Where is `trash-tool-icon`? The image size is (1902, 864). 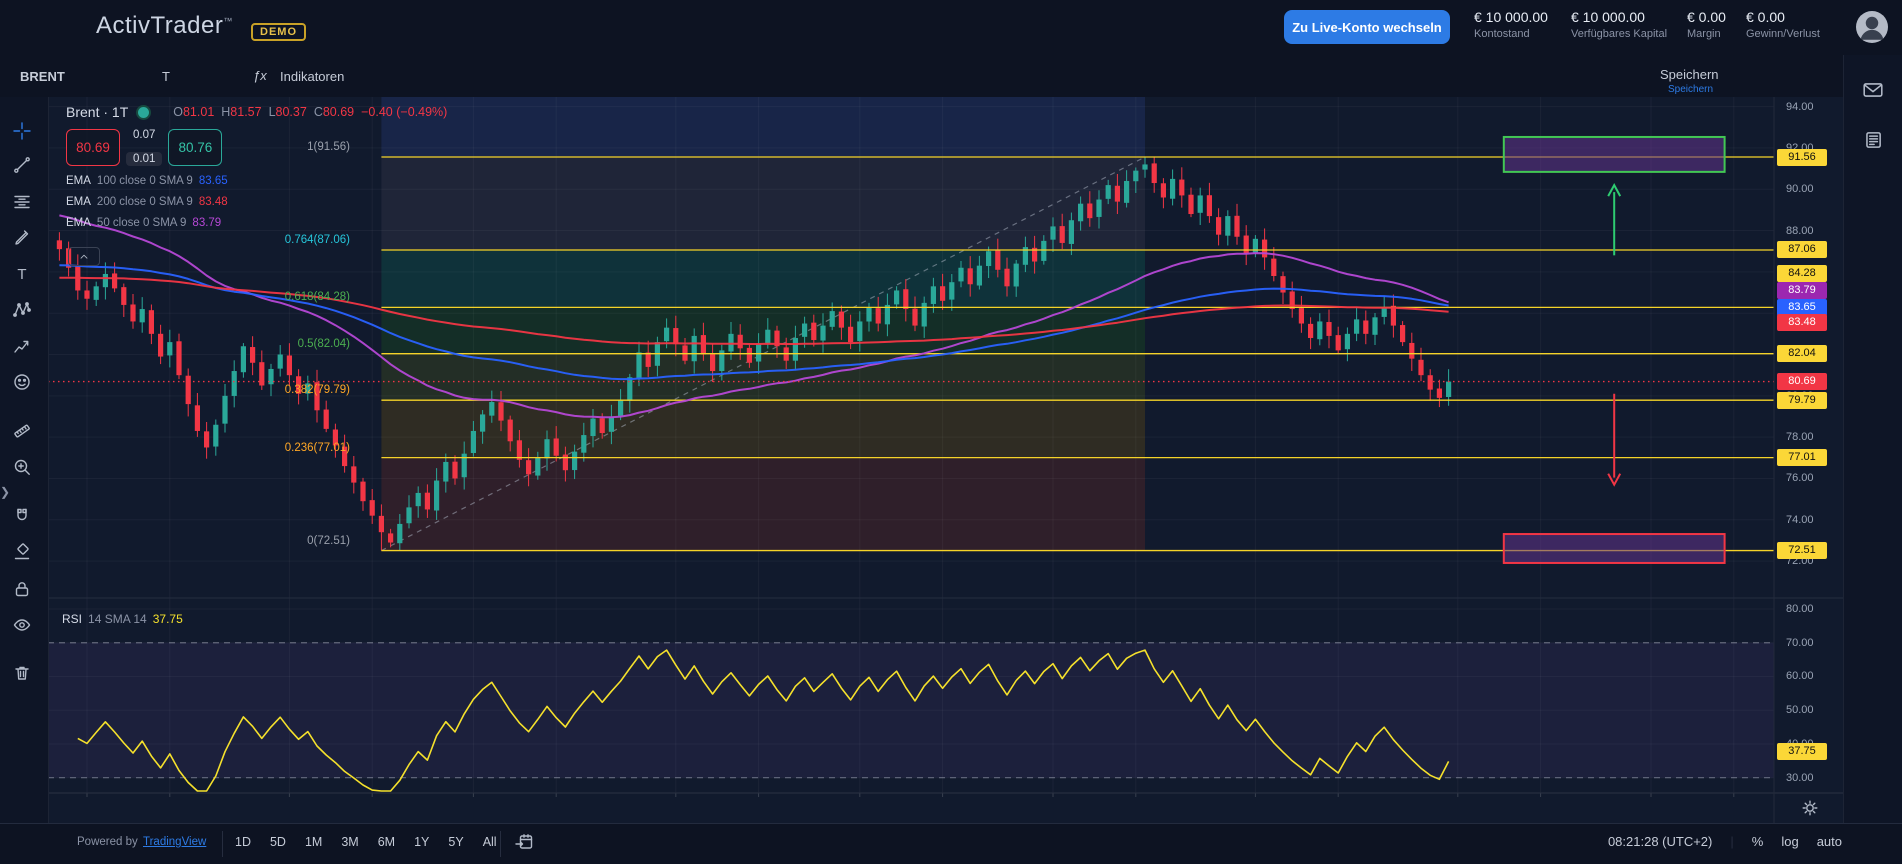
trash-tool-icon is located at coordinates (24, 675).